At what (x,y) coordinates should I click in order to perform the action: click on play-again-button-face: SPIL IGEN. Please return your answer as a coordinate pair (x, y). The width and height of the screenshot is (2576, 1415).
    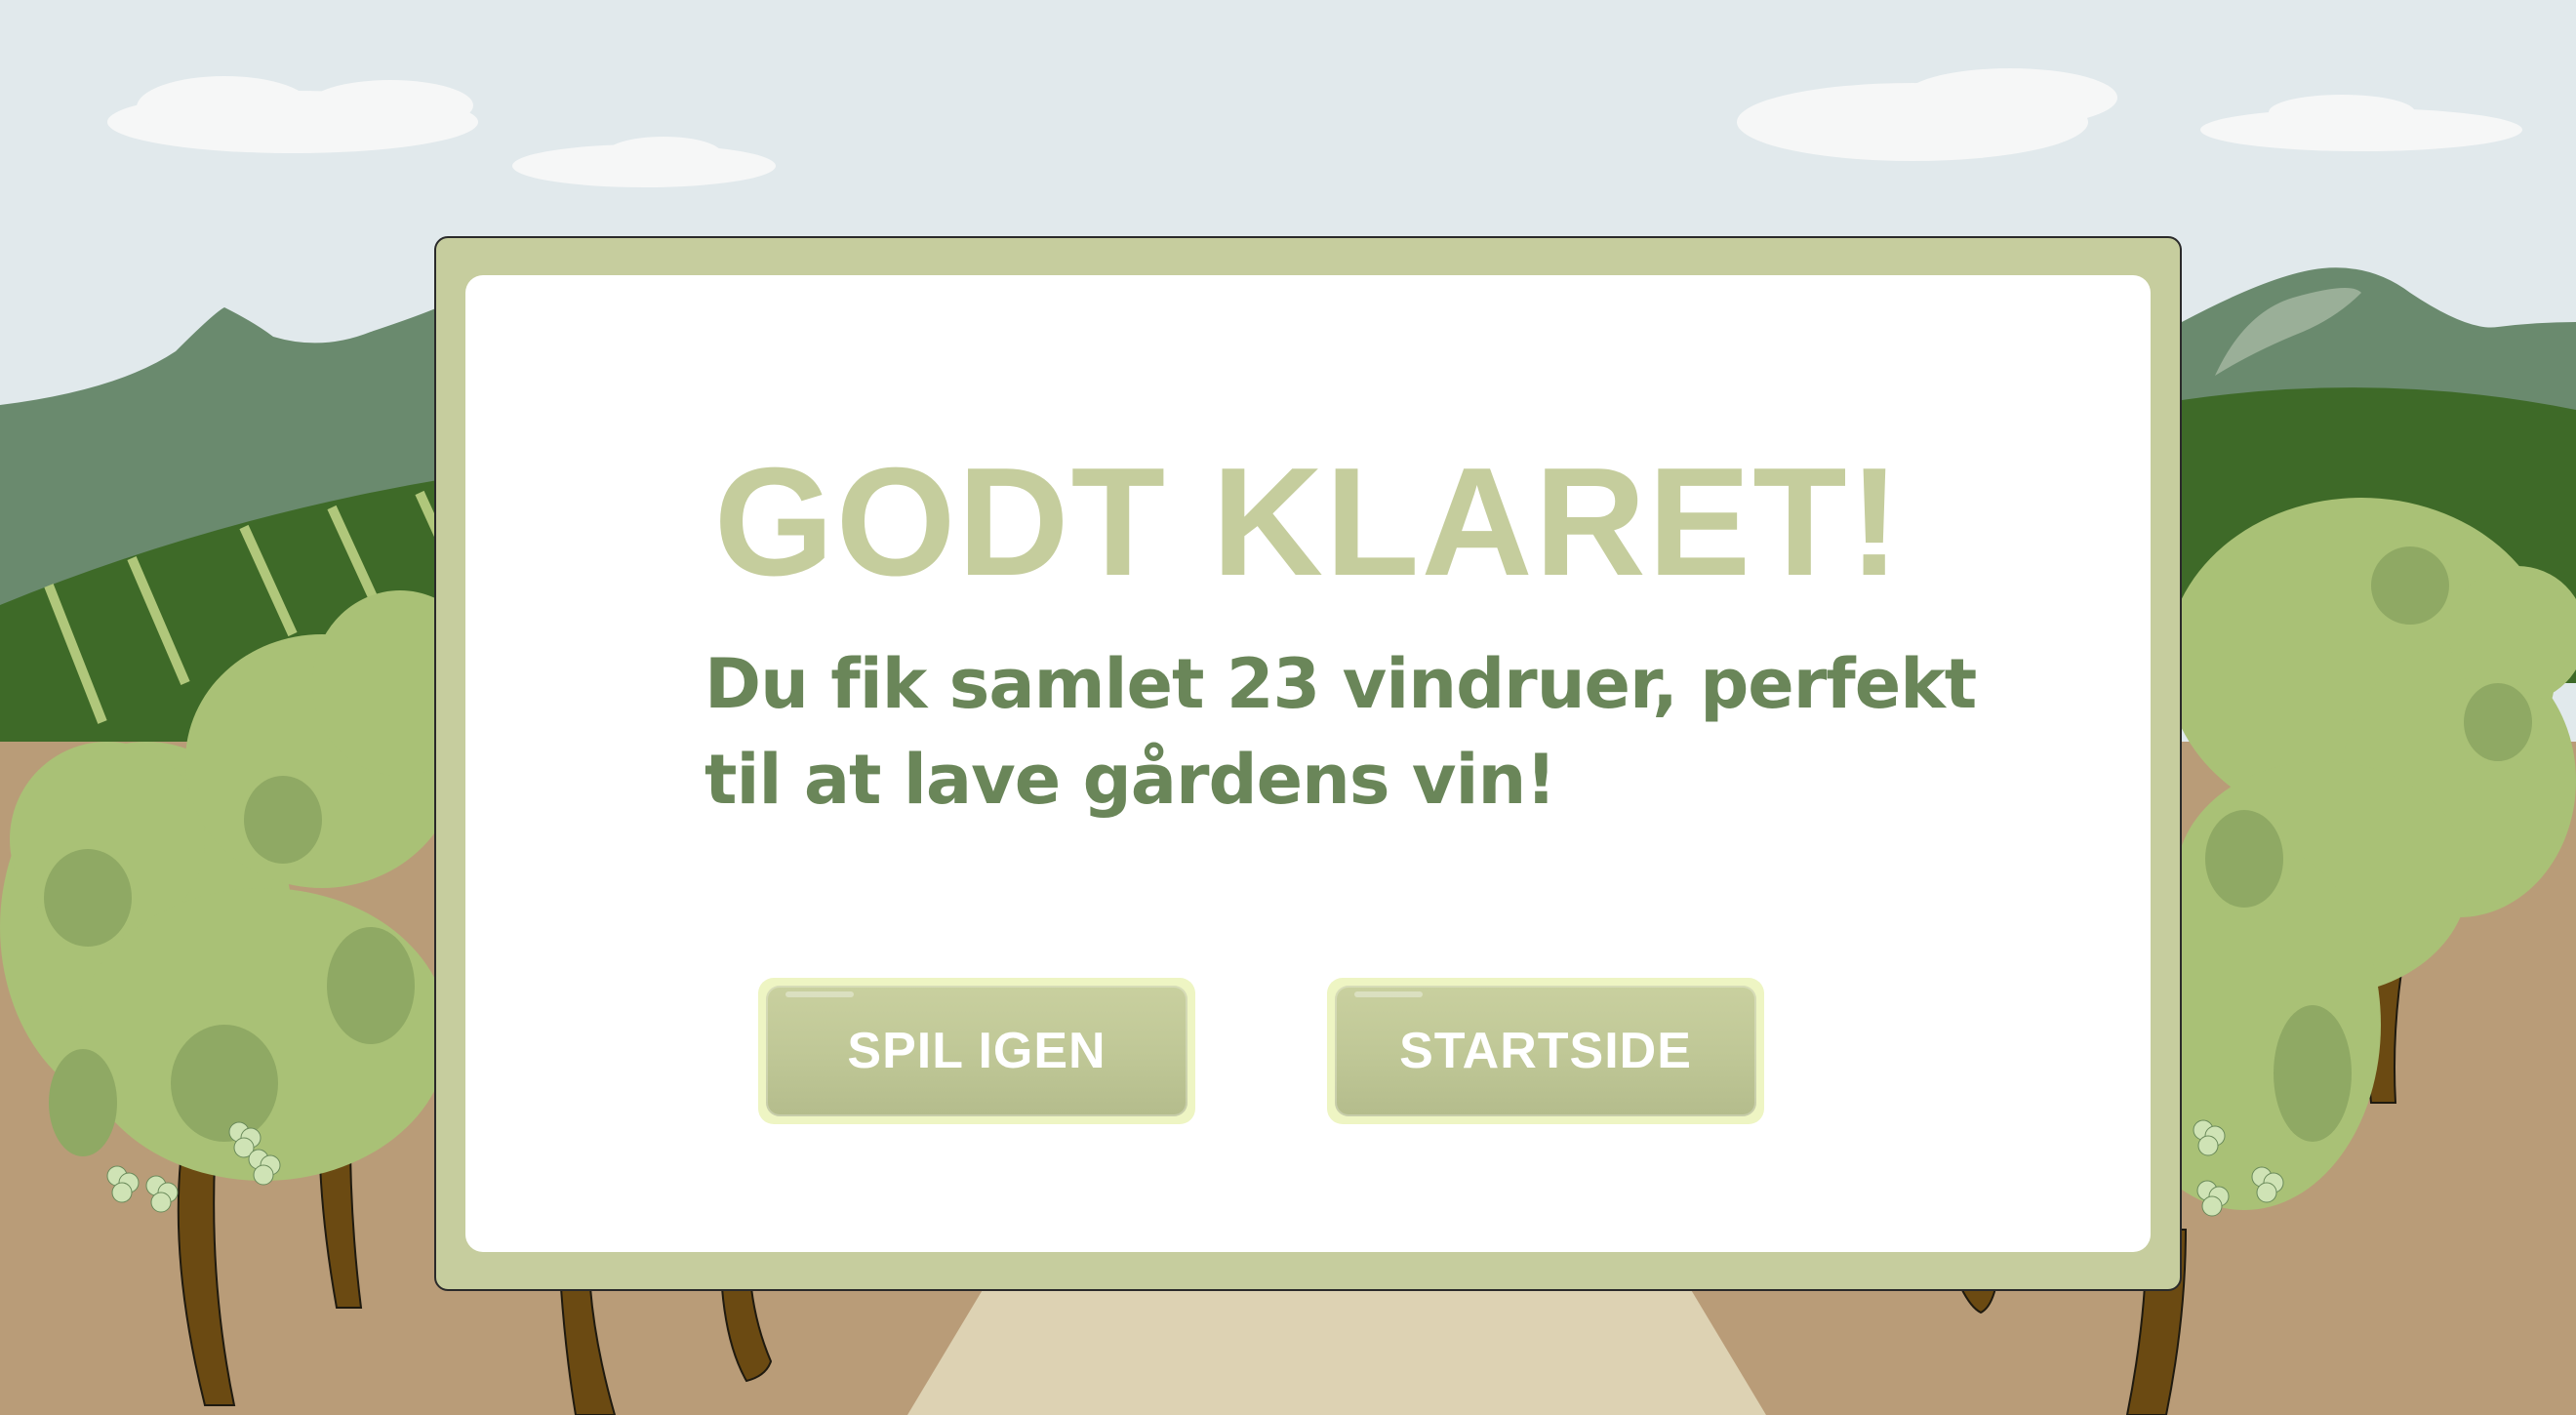
    Looking at the image, I should click on (976, 1051).